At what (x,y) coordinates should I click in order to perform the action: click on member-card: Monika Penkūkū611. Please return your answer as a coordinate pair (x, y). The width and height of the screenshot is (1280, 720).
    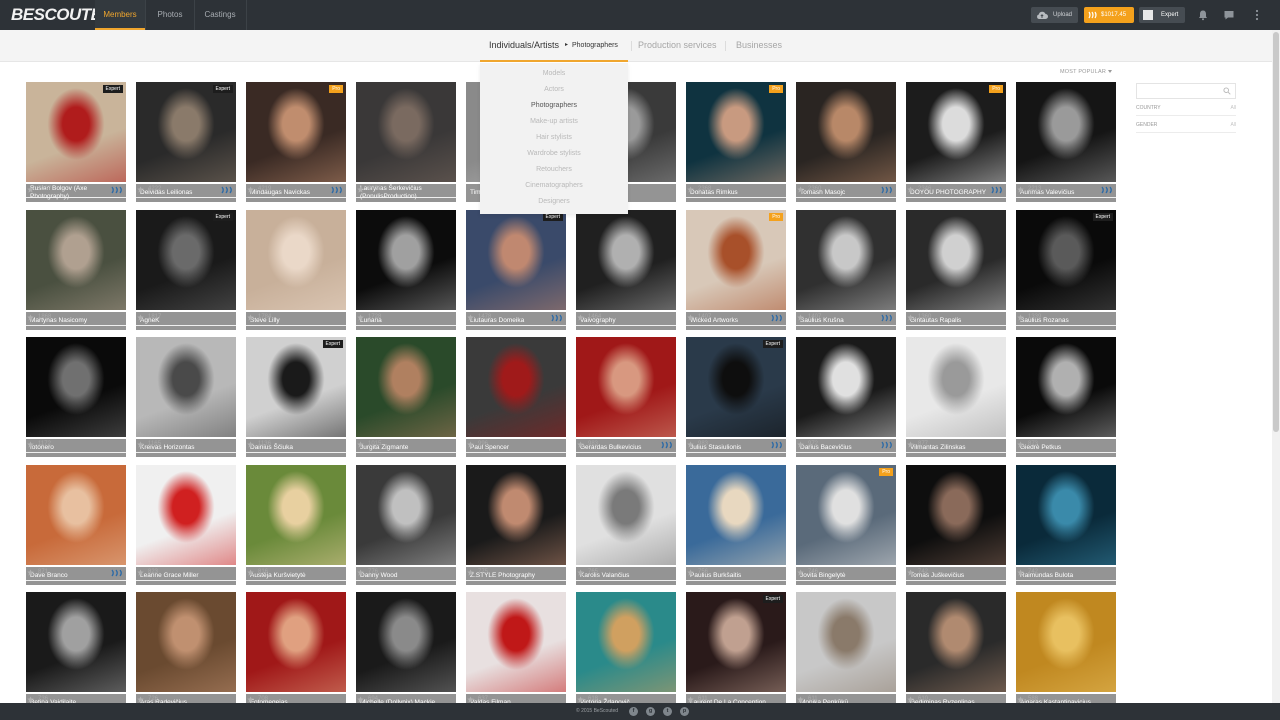
    Looking at the image, I should click on (846, 652).